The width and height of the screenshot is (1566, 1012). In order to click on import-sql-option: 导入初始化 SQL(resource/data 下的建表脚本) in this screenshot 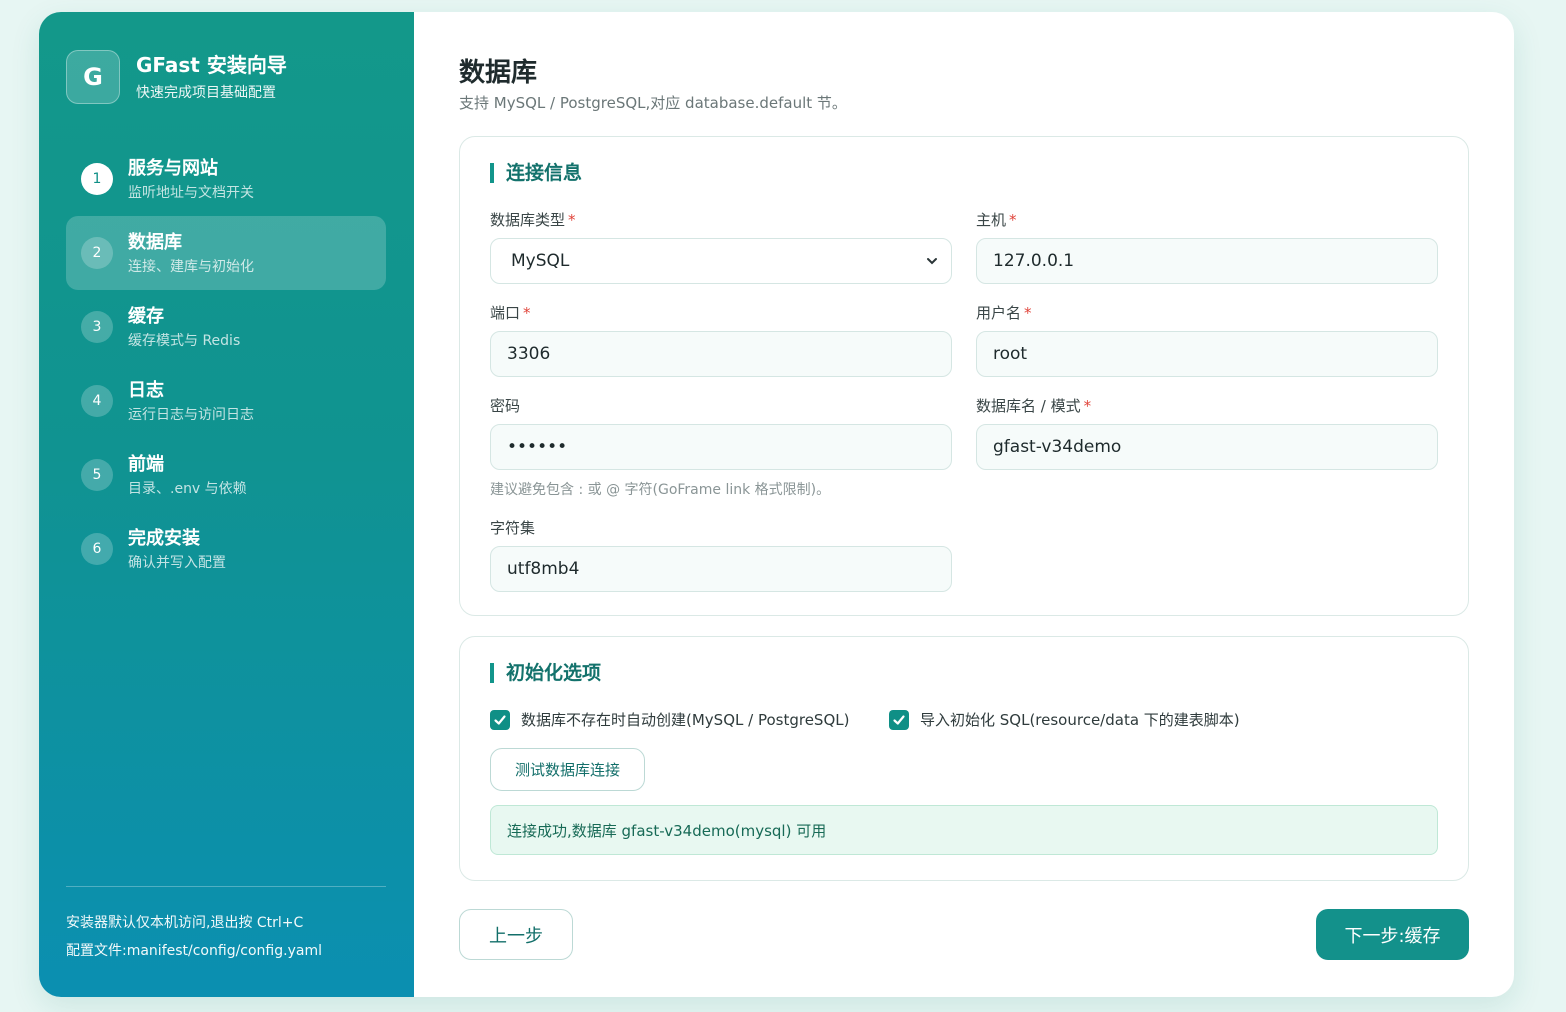, I will do `click(1064, 719)`.